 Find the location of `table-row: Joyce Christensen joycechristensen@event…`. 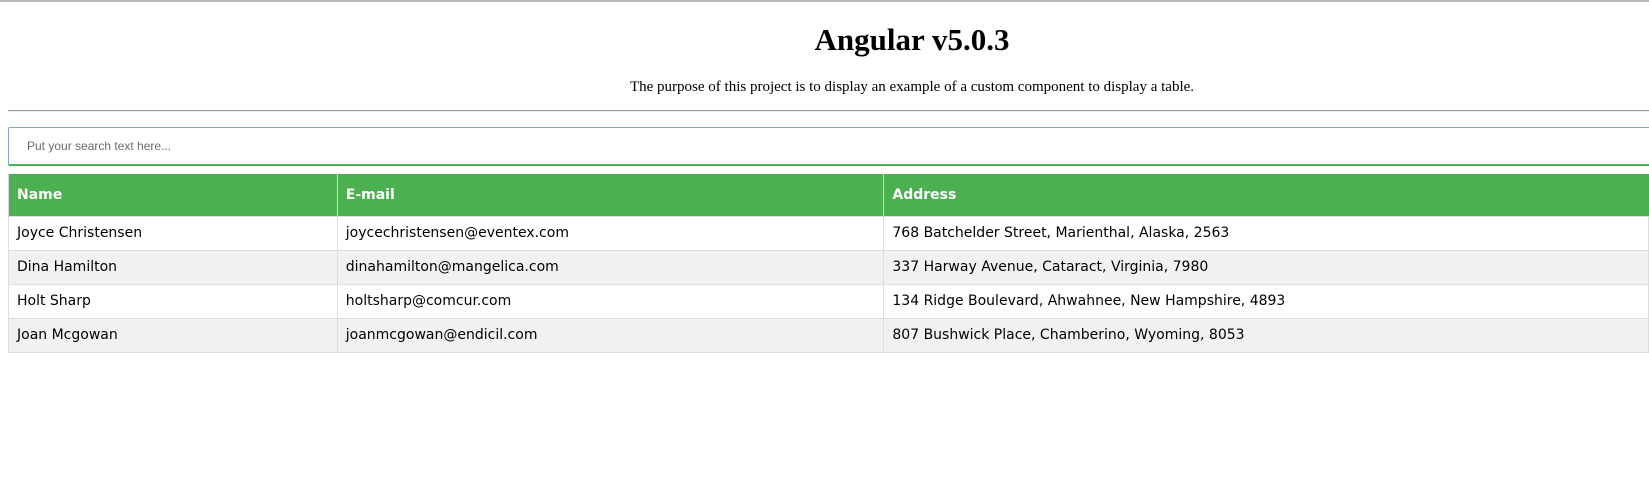

table-row: Joyce Christensen joycechristensen@event… is located at coordinates (828, 233).